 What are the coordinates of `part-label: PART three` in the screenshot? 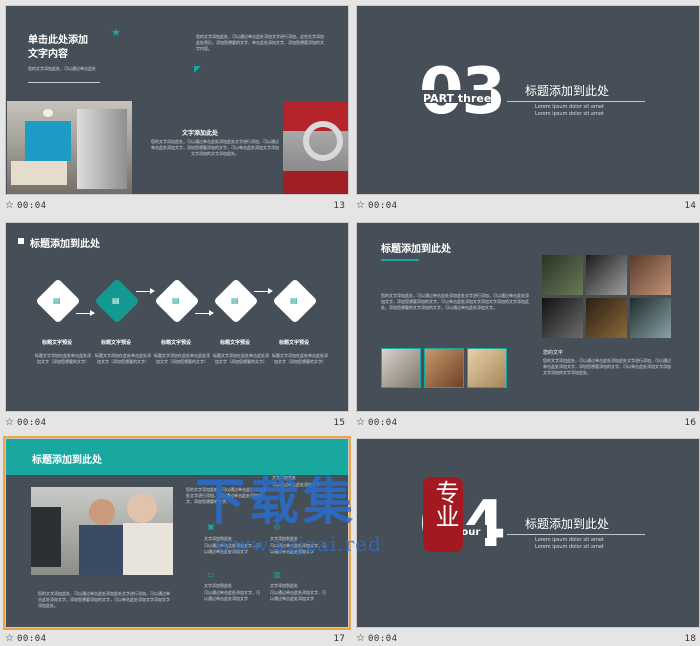 It's located at (457, 98).